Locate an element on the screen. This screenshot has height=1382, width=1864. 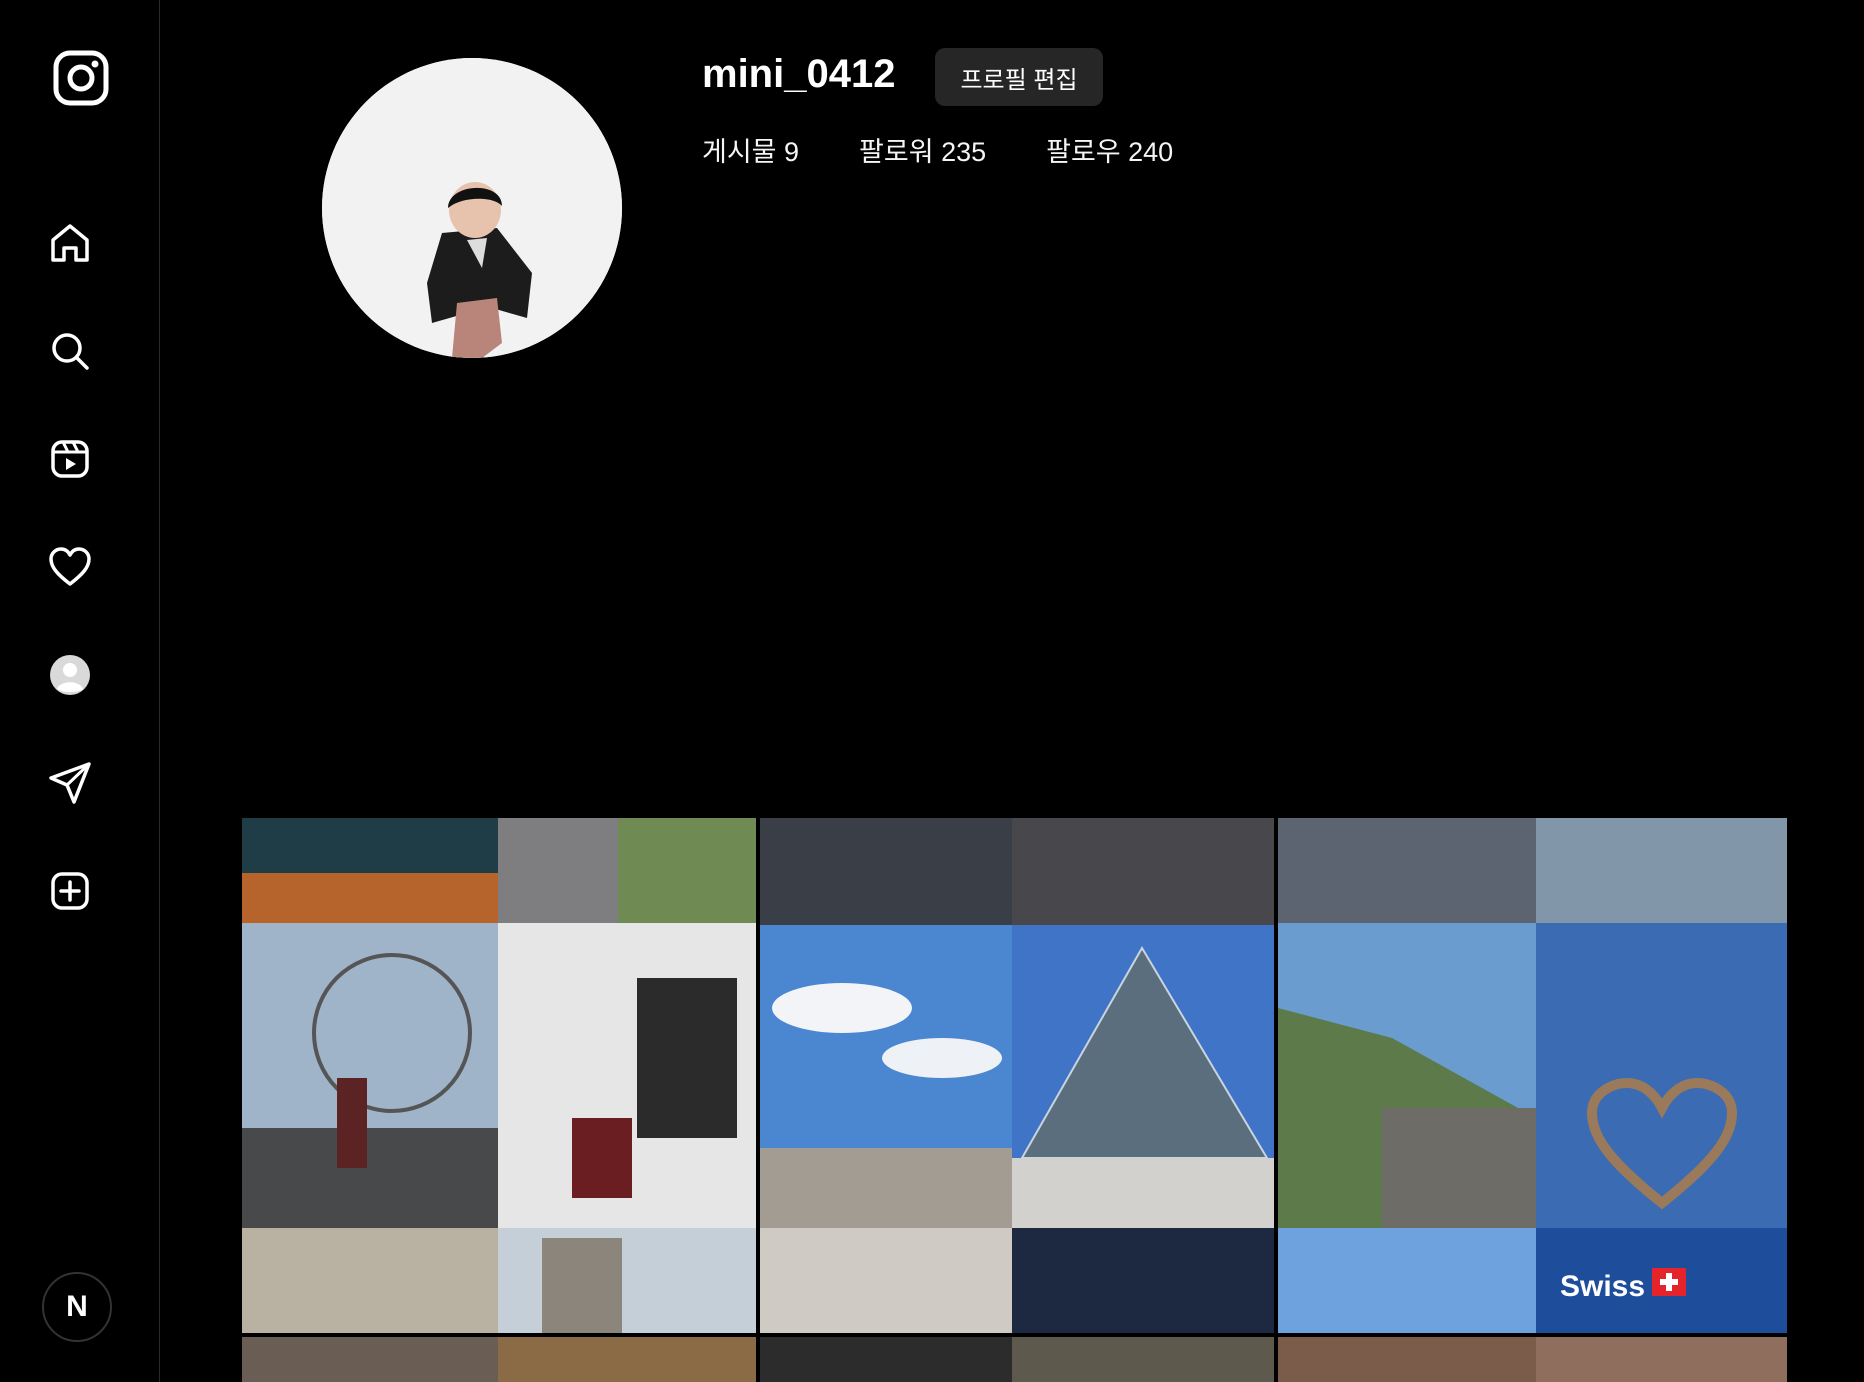
following-count: 팔로우 240 is located at coordinates (1109, 149).